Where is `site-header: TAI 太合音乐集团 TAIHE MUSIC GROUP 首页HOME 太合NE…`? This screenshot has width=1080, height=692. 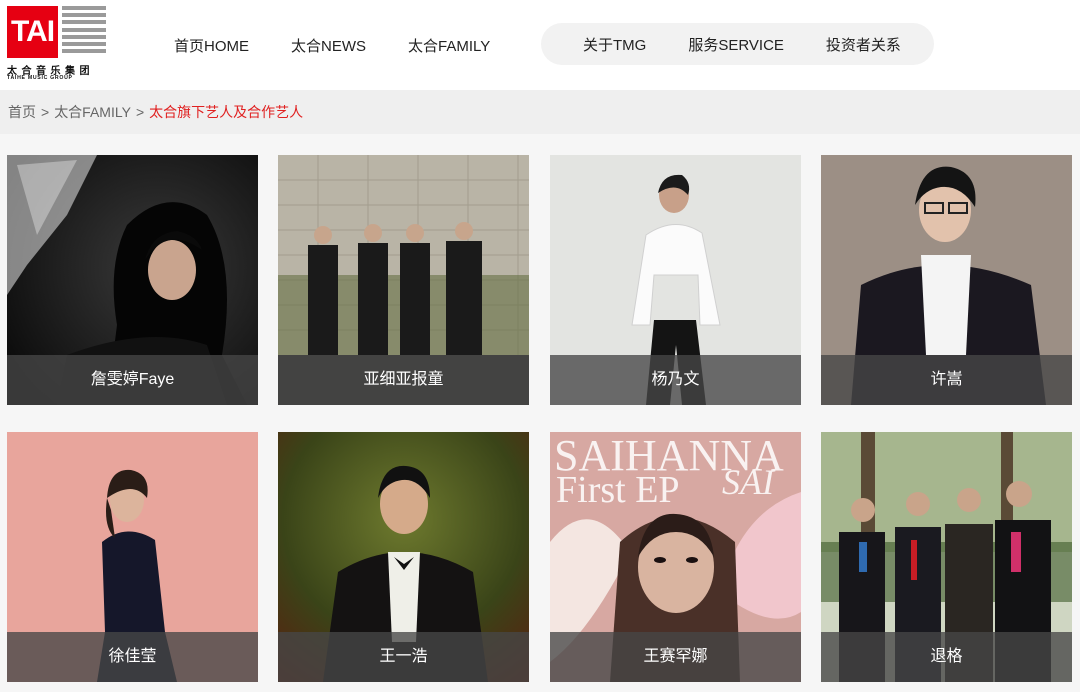
site-header: TAI 太合音乐集团 TAIHE MUSIC GROUP 首页HOME 太合NE… is located at coordinates (540, 45).